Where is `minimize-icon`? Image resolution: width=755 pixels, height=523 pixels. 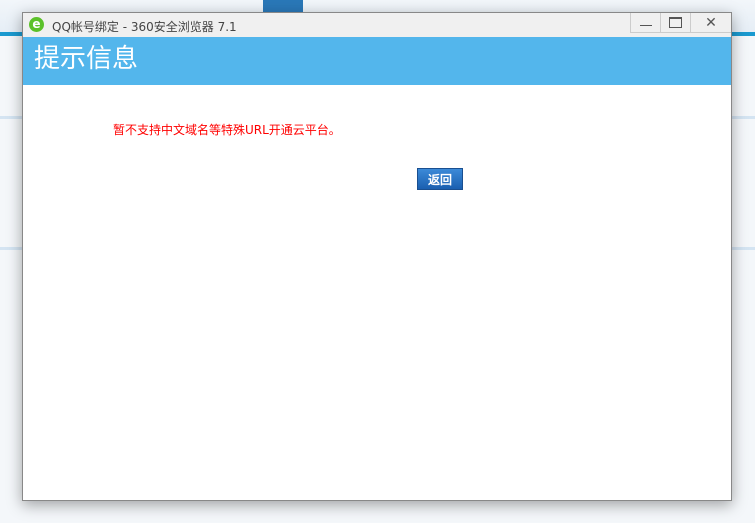 minimize-icon is located at coordinates (645, 22).